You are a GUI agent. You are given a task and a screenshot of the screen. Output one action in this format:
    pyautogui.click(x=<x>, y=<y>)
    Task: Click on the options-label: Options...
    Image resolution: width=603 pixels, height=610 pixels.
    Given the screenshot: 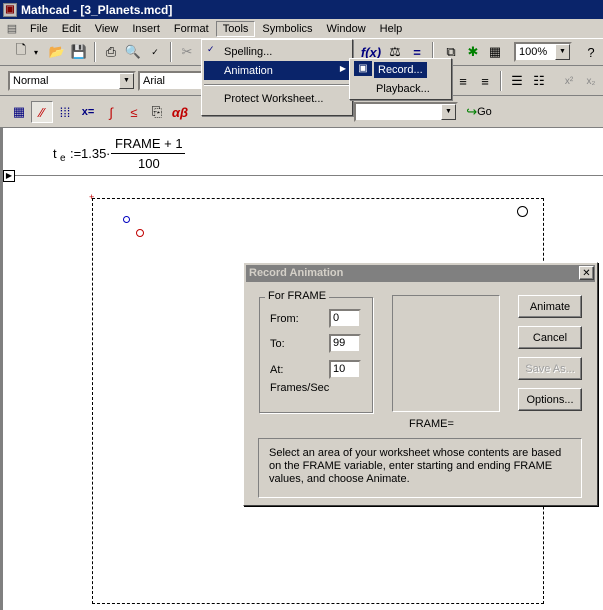 What is the action you would take?
    pyautogui.click(x=550, y=399)
    